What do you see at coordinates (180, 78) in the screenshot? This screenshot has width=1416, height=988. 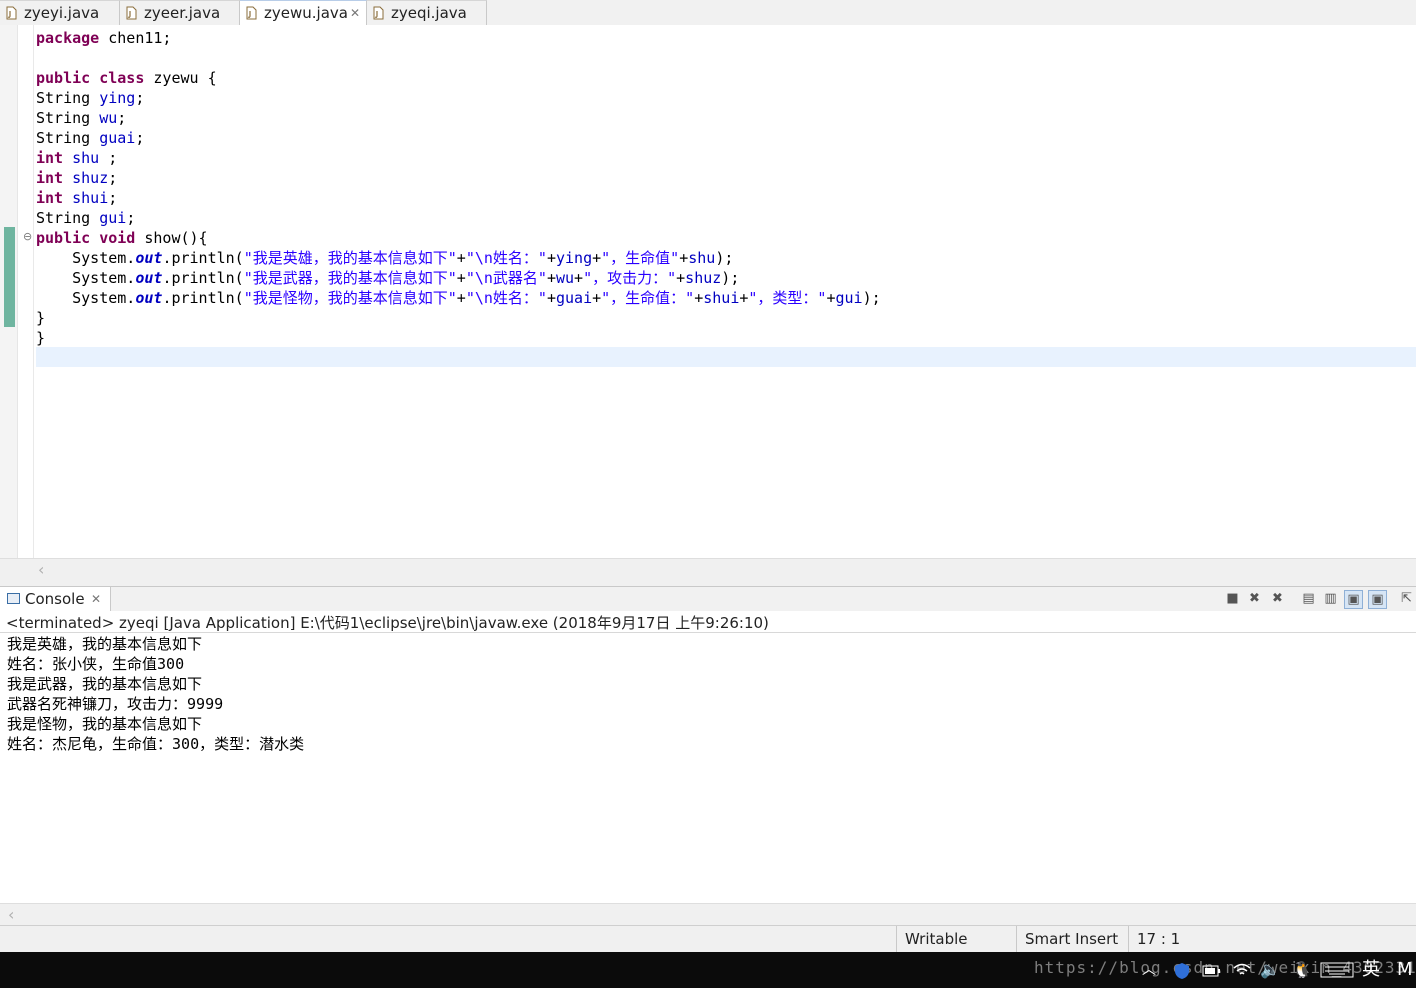 I see `code-token: zyewu {` at bounding box center [180, 78].